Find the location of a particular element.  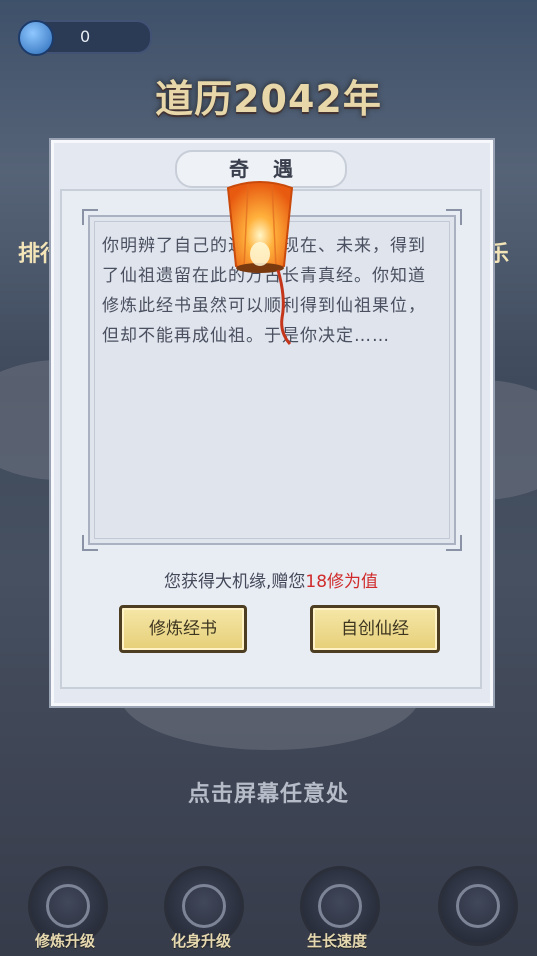

coin-value: 0 is located at coordinates (85, 36).